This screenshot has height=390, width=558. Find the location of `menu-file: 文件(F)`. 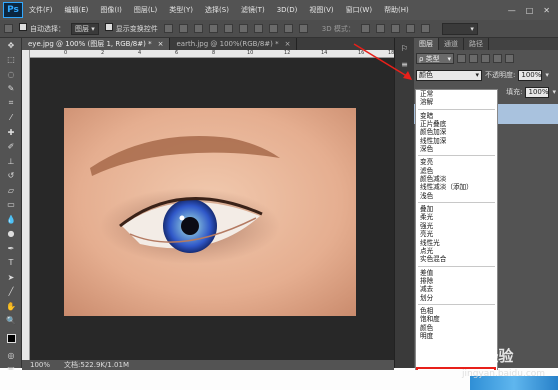

menu-file: 文件(F) is located at coordinates (41, 10).